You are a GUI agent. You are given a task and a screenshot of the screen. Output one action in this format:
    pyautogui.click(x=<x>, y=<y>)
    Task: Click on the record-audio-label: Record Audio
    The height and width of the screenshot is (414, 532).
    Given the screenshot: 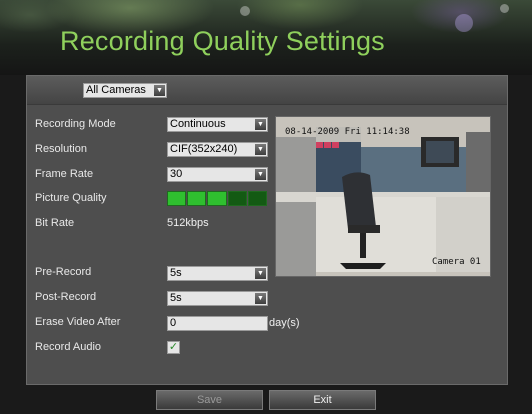 What is the action you would take?
    pyautogui.click(x=68, y=347)
    